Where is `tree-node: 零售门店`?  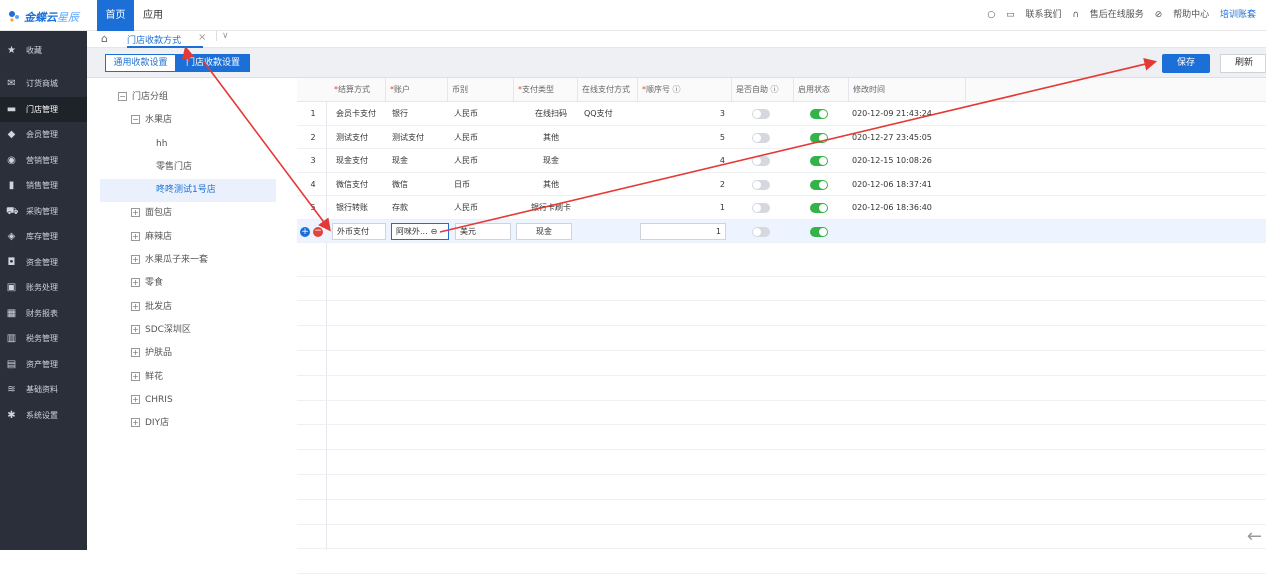
tree-node: 零售门店 is located at coordinates (188, 167).